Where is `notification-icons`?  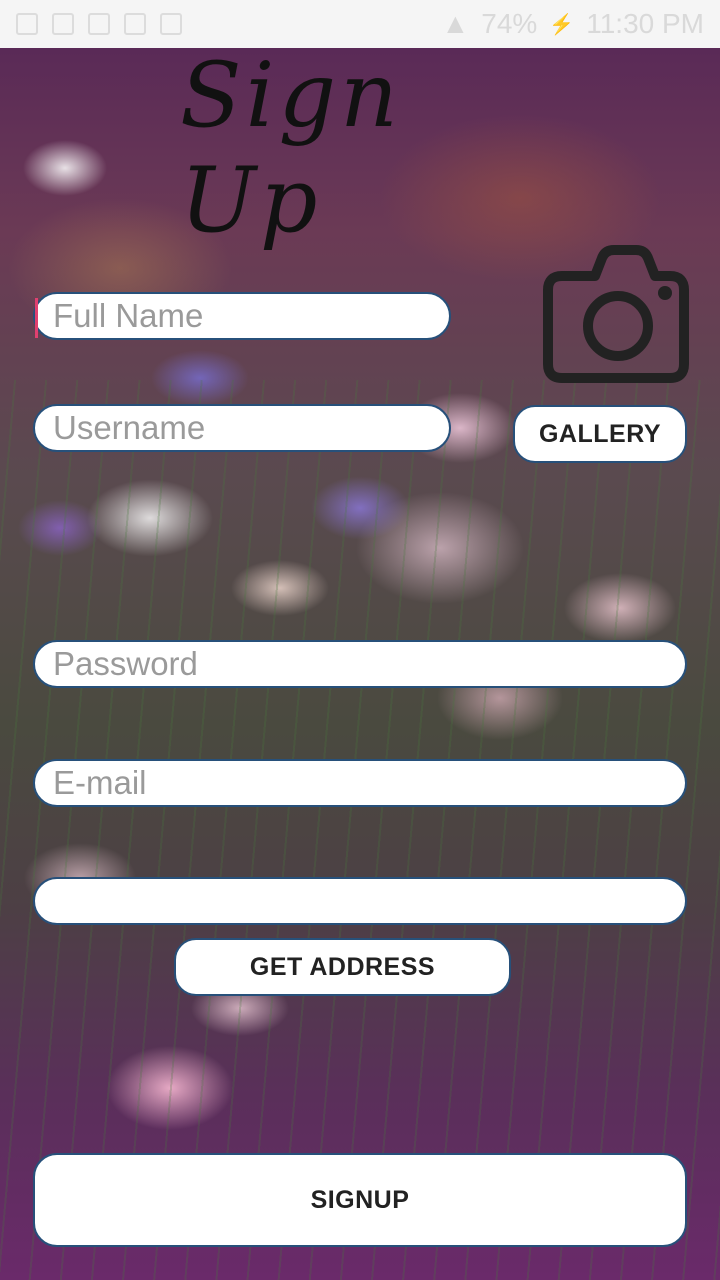
notification-icons is located at coordinates (99, 24).